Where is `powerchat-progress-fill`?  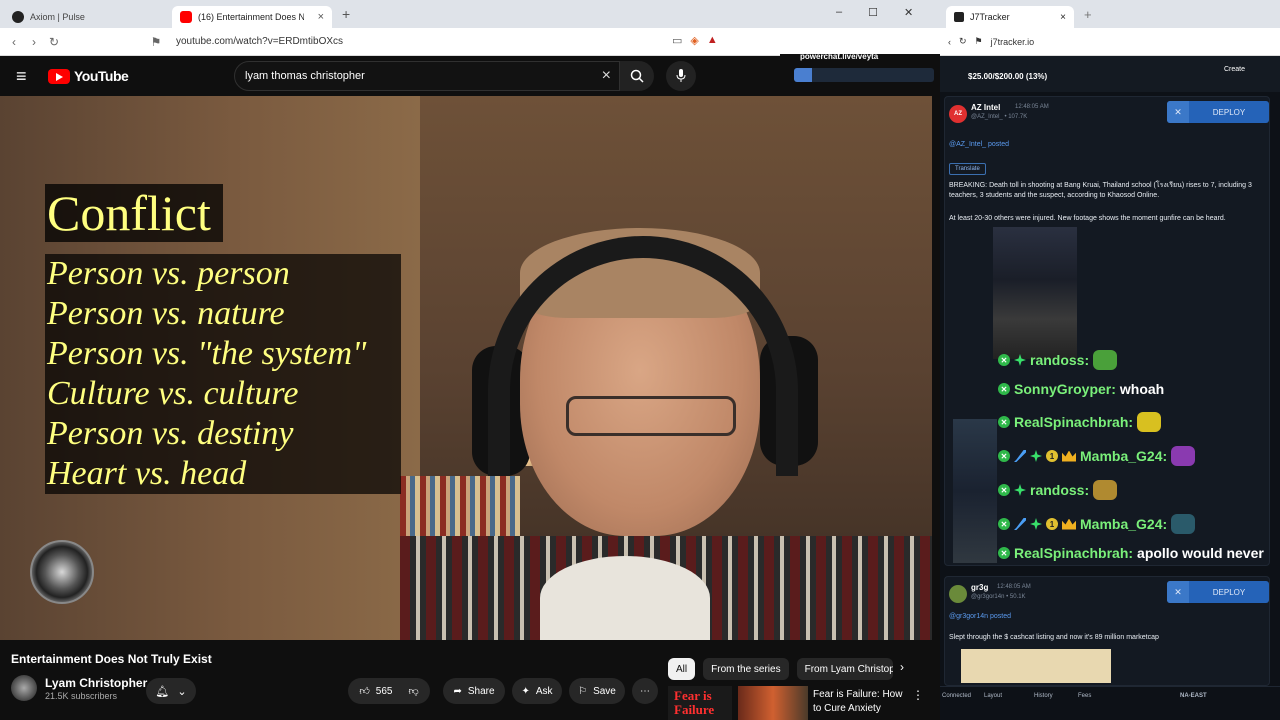
powerchat-progress-fill is located at coordinates (803, 75).